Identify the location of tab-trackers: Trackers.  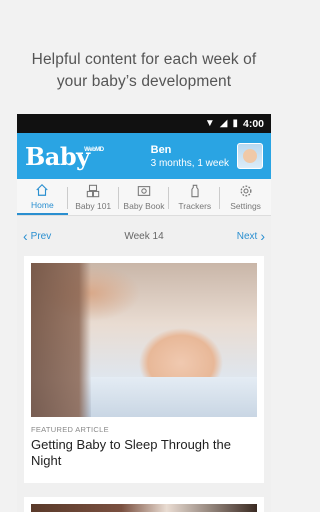
(194, 197).